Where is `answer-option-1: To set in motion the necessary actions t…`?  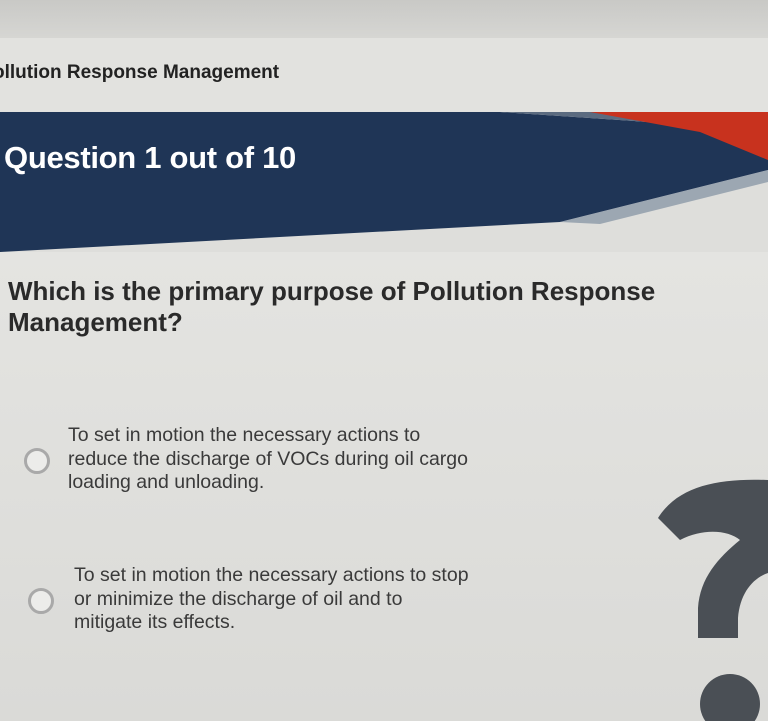
answer-option-1: To set in motion the necessary actions t… is located at coordinates (235, 460).